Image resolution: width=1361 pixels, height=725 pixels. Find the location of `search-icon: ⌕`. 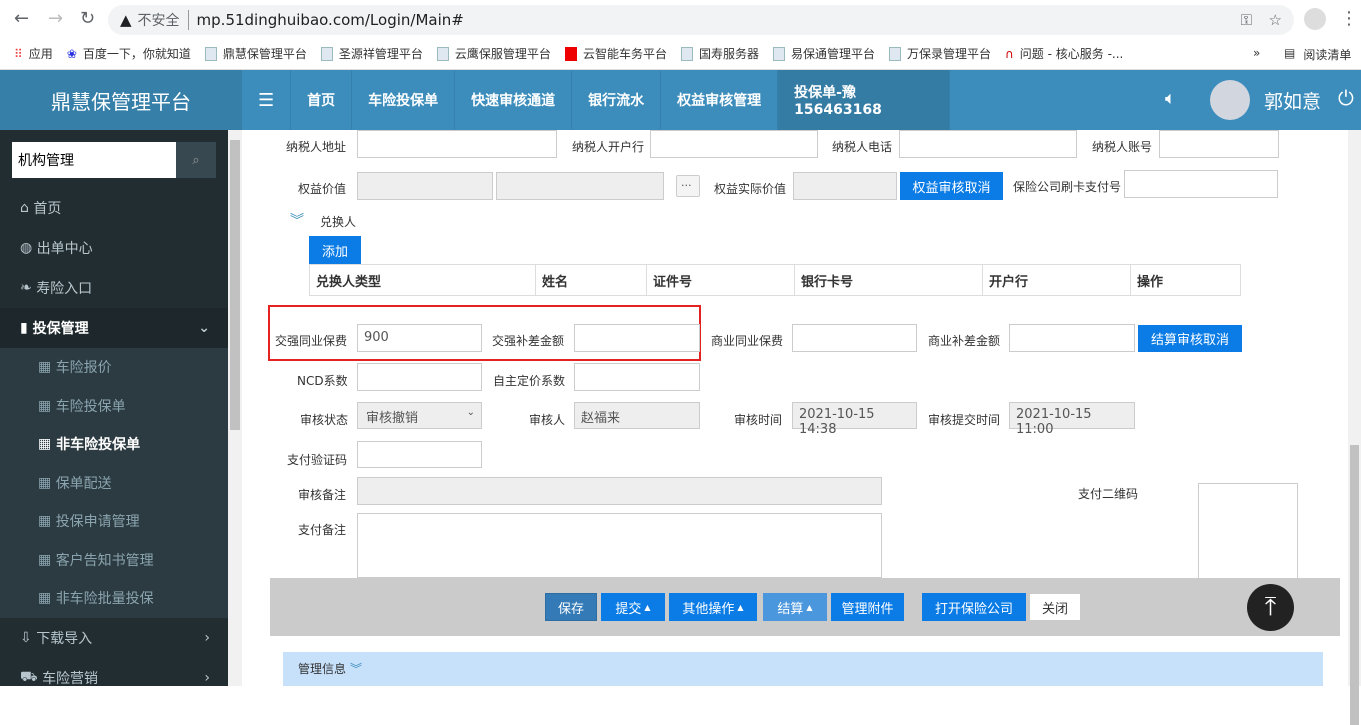

search-icon: ⌕ is located at coordinates (196, 160).